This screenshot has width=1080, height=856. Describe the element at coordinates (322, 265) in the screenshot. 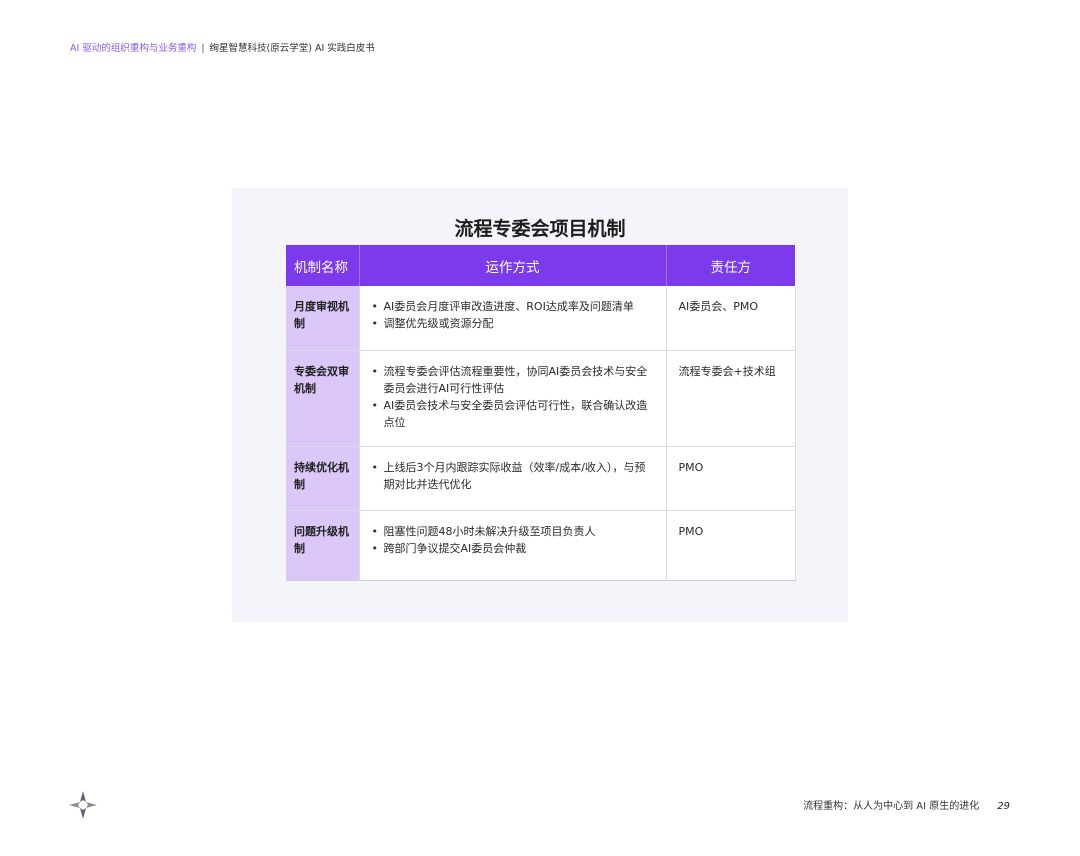

I see `column-header: 机制名称` at that location.